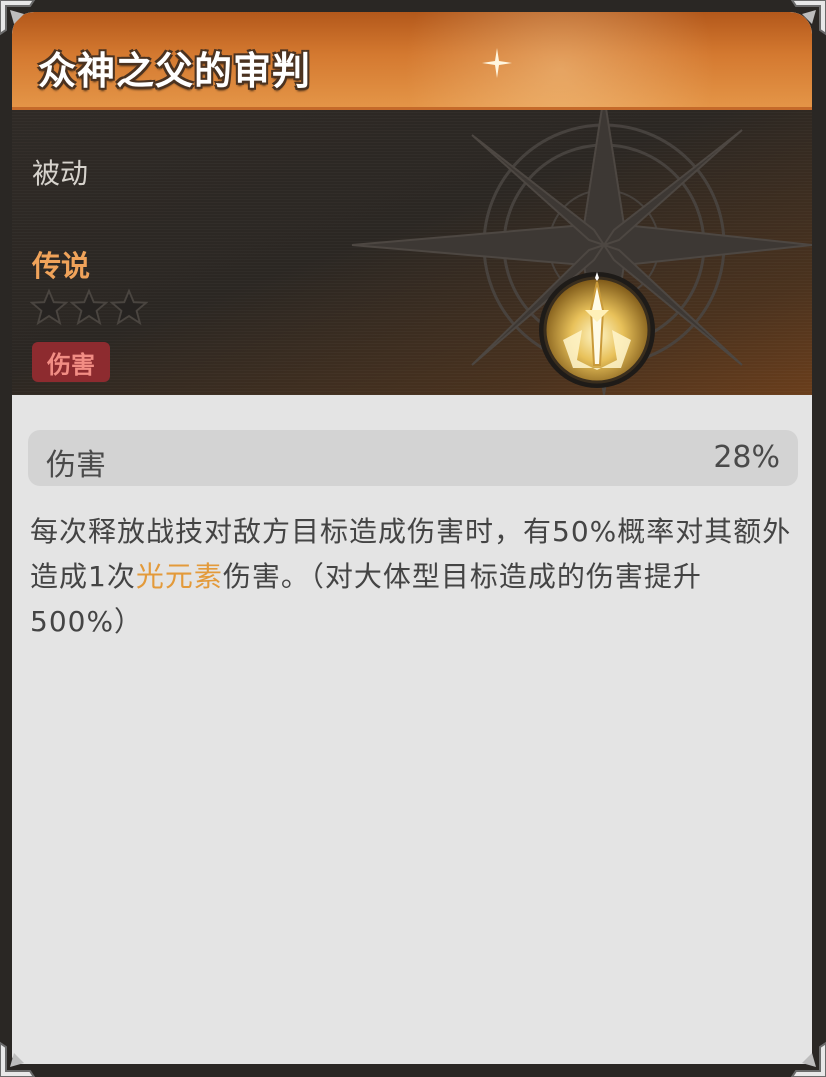 This screenshot has height=1077, width=826. I want to click on sparkle-icon, so click(497, 63).